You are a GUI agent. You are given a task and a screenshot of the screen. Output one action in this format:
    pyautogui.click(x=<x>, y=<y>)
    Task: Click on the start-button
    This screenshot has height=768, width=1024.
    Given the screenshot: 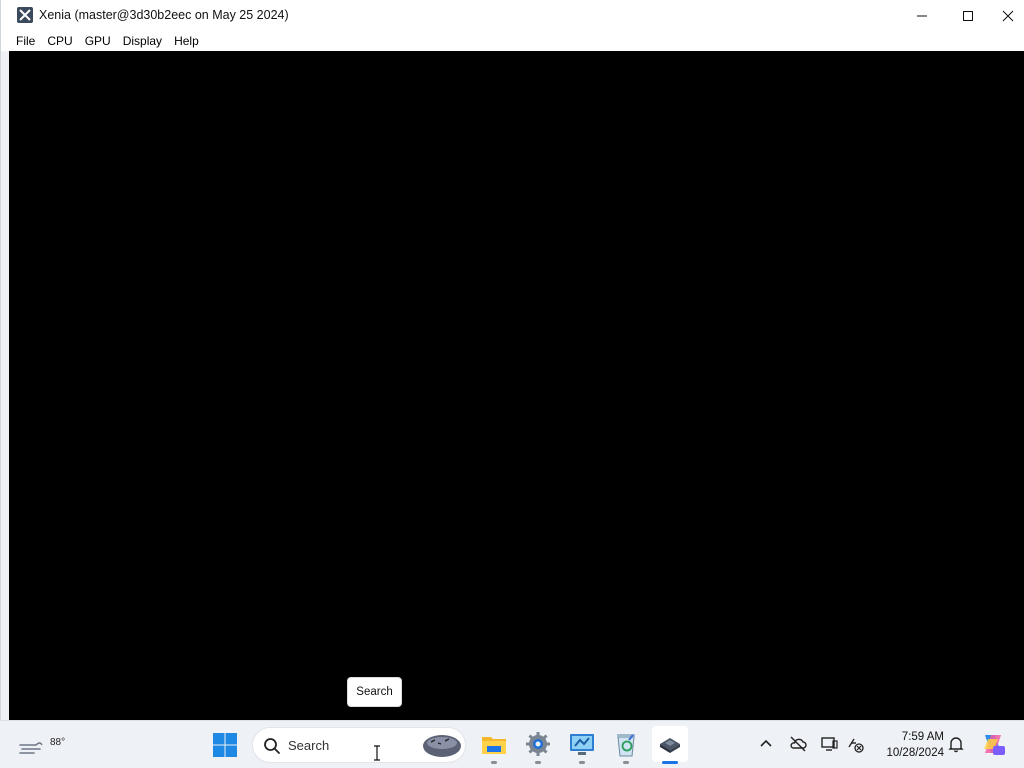 What is the action you would take?
    pyautogui.click(x=225, y=745)
    